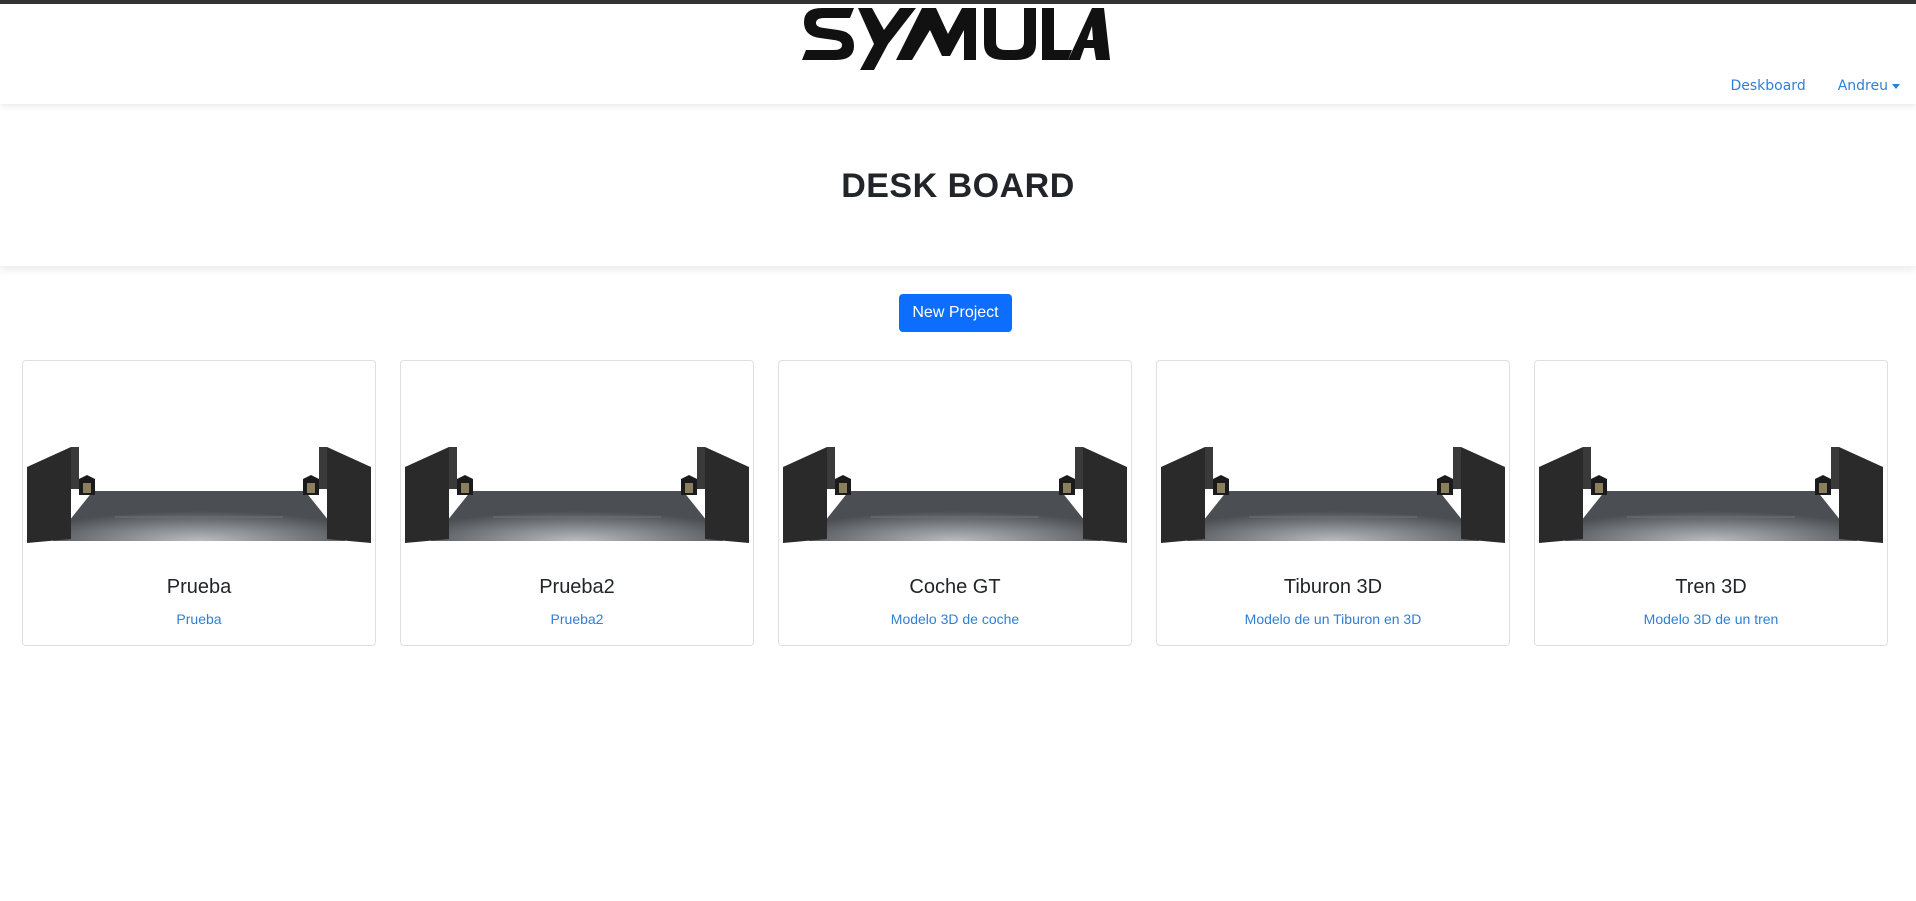 This screenshot has width=1916, height=901. What do you see at coordinates (199, 619) in the screenshot?
I see `project-description-link: Prueba` at bounding box center [199, 619].